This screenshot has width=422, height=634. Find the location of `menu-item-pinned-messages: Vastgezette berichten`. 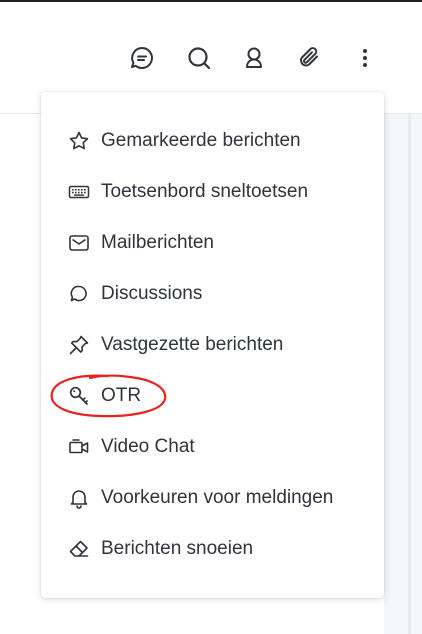

menu-item-pinned-messages: Vastgezette berichten is located at coordinates (212, 345).